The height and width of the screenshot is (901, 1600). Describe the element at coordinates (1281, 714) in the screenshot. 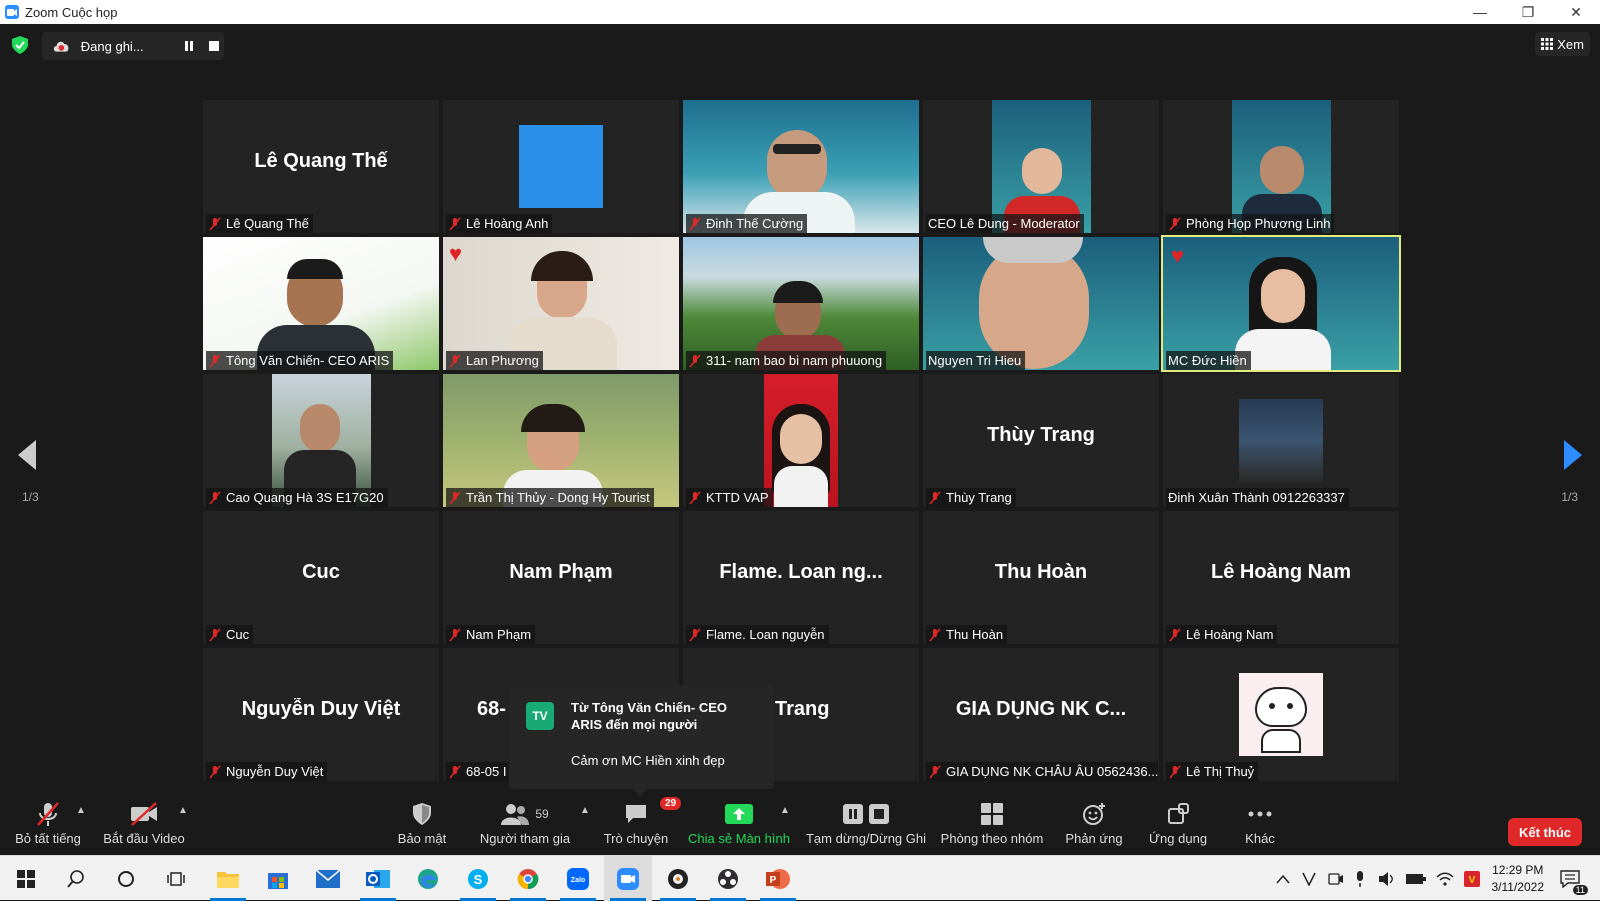

I see `video-tile: Lê Thị Thuỷ` at that location.